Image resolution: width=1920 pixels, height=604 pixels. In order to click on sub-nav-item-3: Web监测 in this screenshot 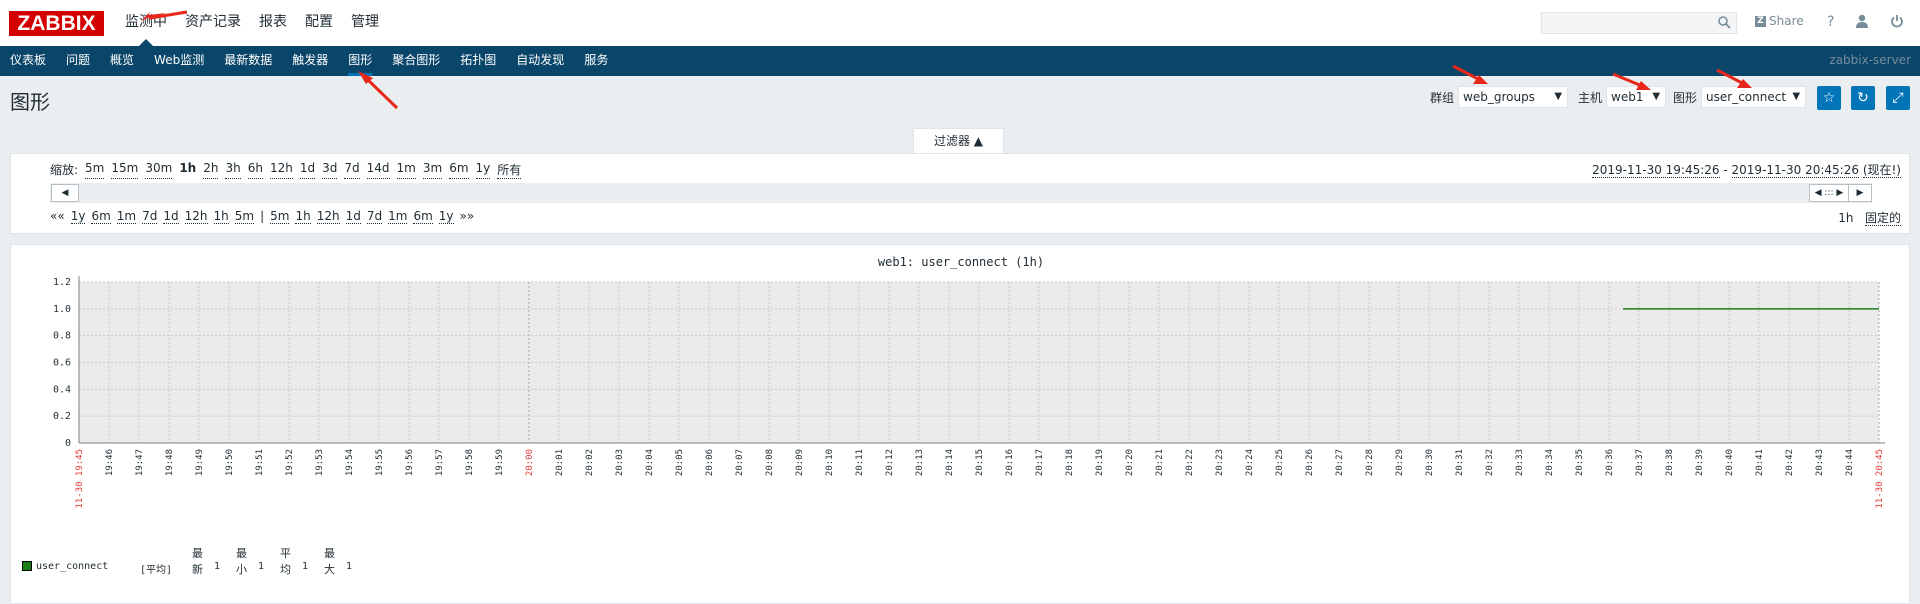, I will do `click(179, 61)`.